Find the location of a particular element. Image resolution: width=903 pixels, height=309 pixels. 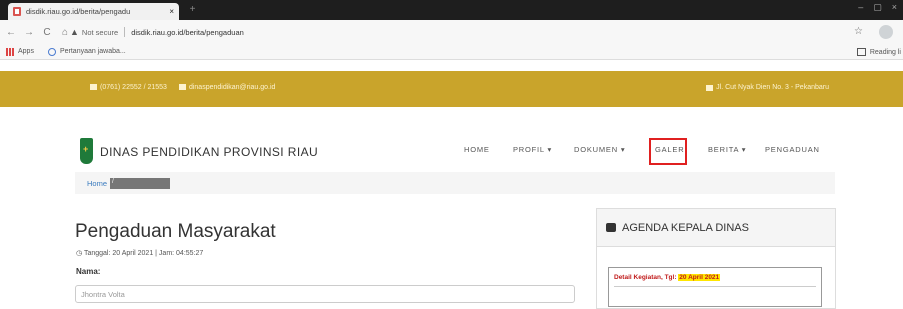

agenda-detail-label: Detail Kegiatan, Tgl: is located at coordinates (645, 277).